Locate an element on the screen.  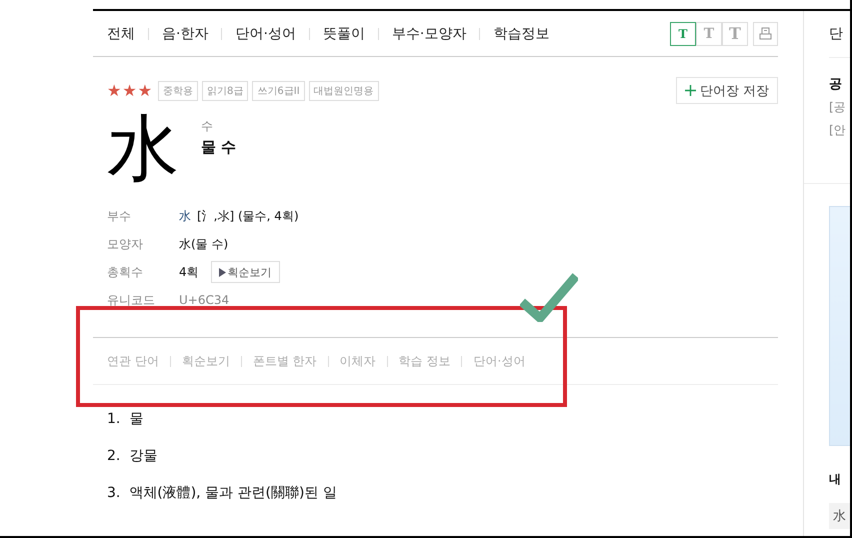
meaning-text: 물 수 is located at coordinates (218, 147).